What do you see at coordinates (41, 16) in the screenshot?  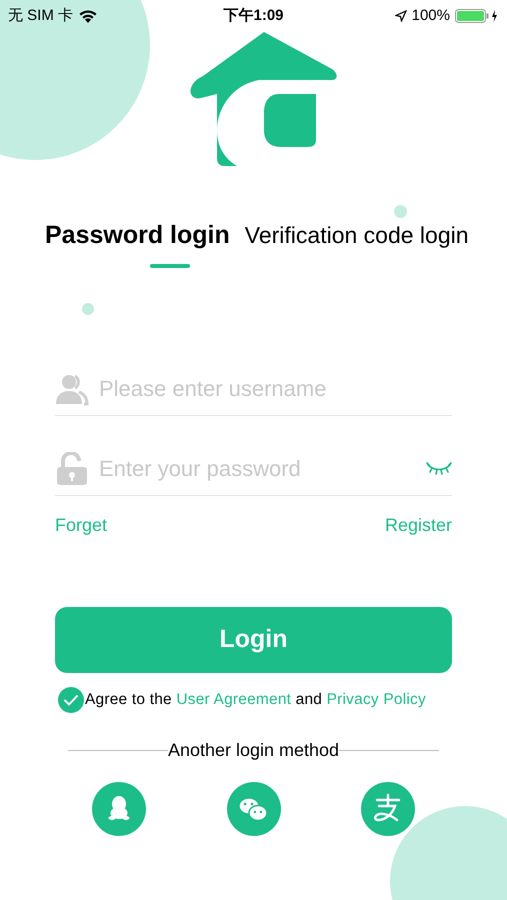 I see `carrier-label: 无 SIM 卡` at bounding box center [41, 16].